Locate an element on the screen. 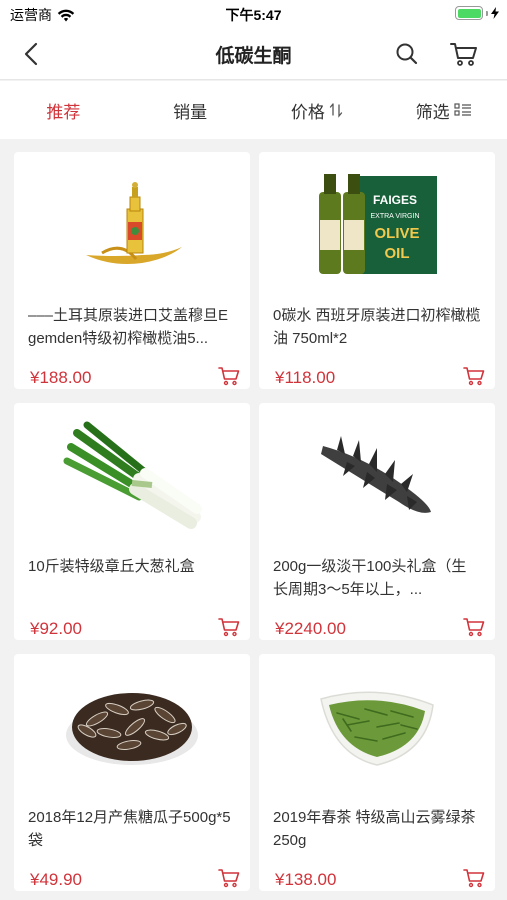  tab-filter: 筛选 is located at coordinates (443, 110).